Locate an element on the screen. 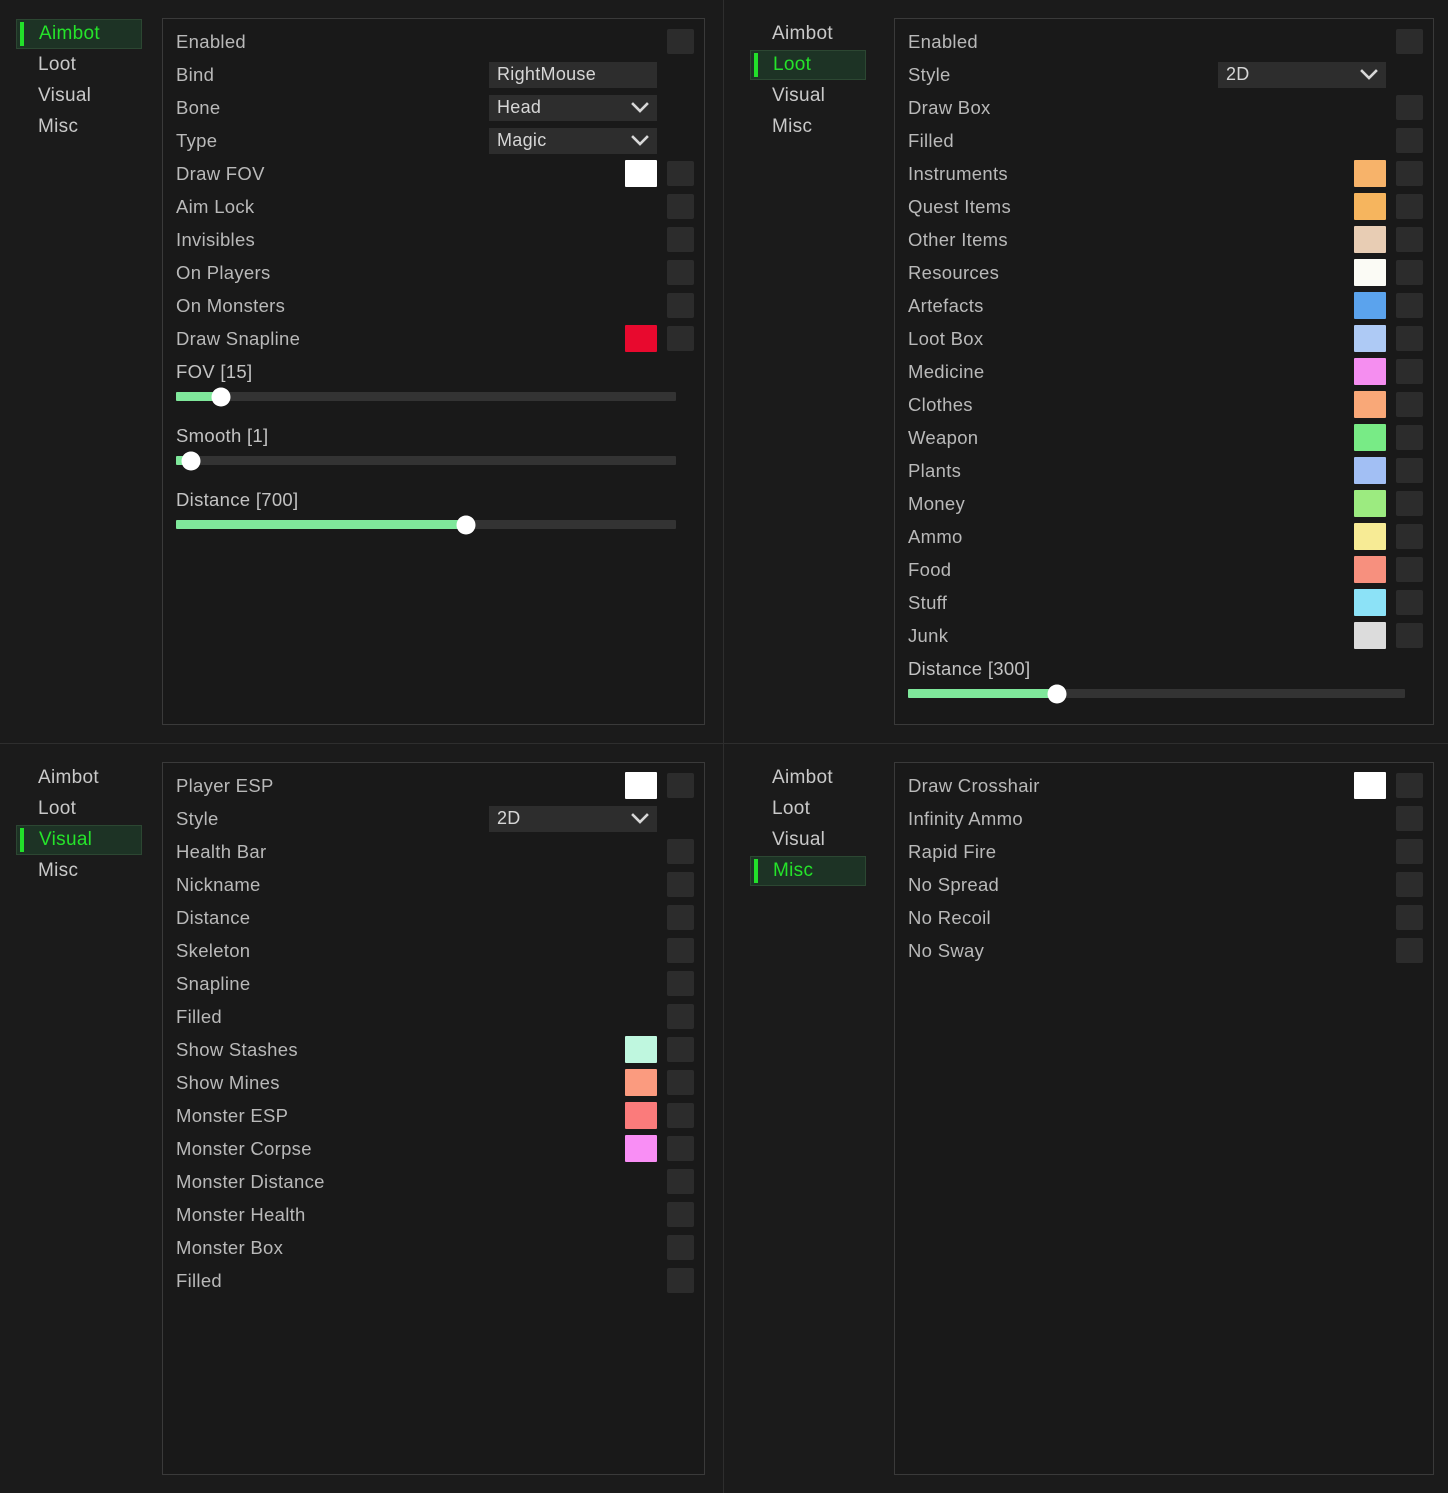 The height and width of the screenshot is (1493, 1448). toggle-invisibles is located at coordinates (680, 239).